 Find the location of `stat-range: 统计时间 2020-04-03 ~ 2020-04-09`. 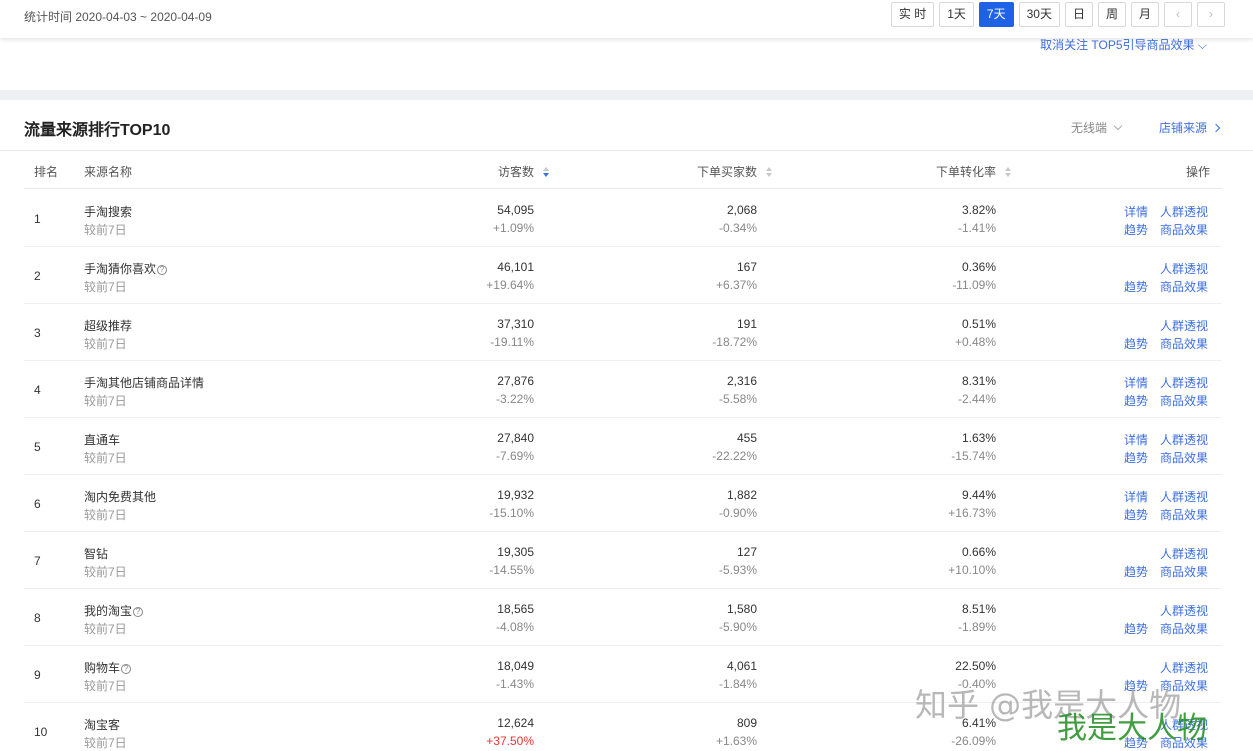

stat-range: 统计时间 2020-04-03 ~ 2020-04-09 is located at coordinates (118, 17).